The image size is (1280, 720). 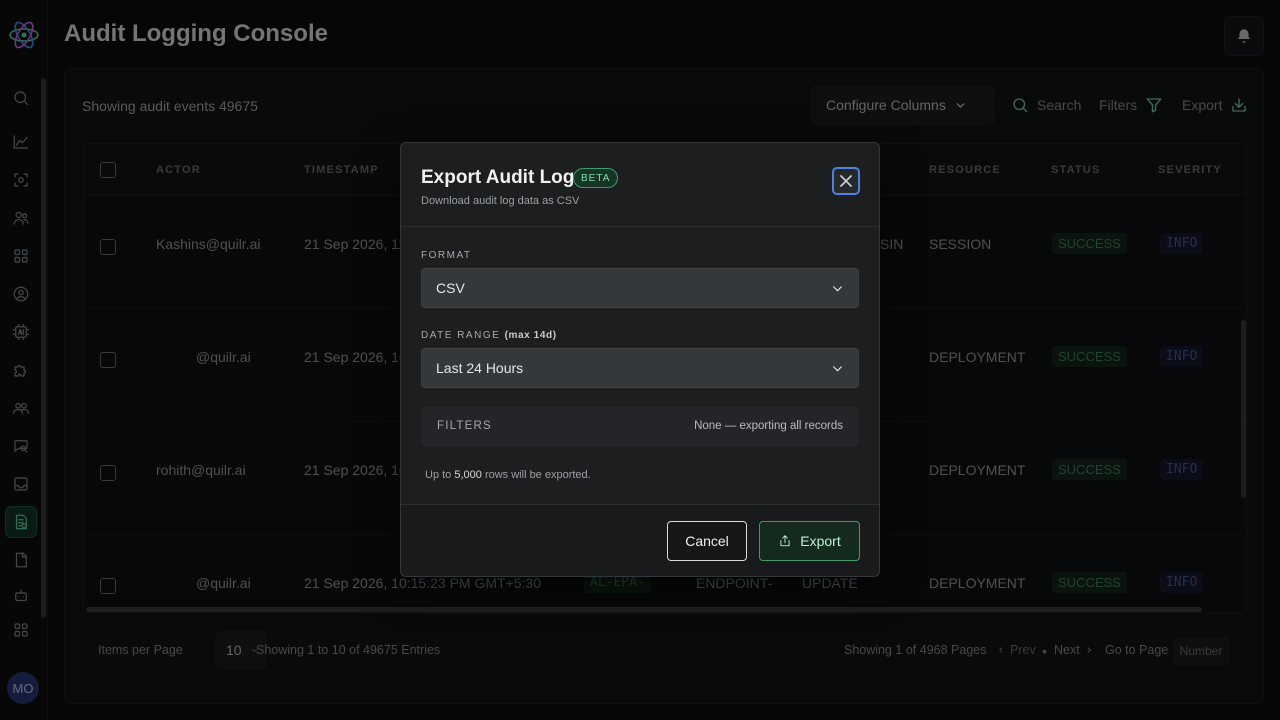 What do you see at coordinates (640, 540) in the screenshot?
I see `dialog-footer: Cancel Export` at bounding box center [640, 540].